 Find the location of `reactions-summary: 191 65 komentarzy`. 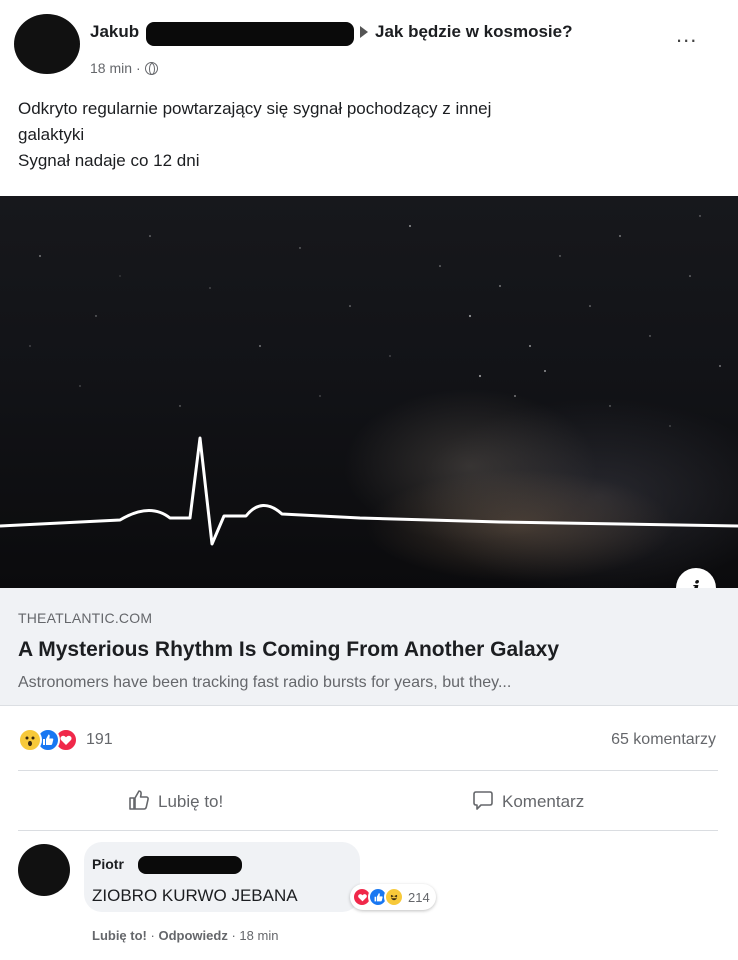

reactions-summary: 191 65 komentarzy is located at coordinates (369, 742).